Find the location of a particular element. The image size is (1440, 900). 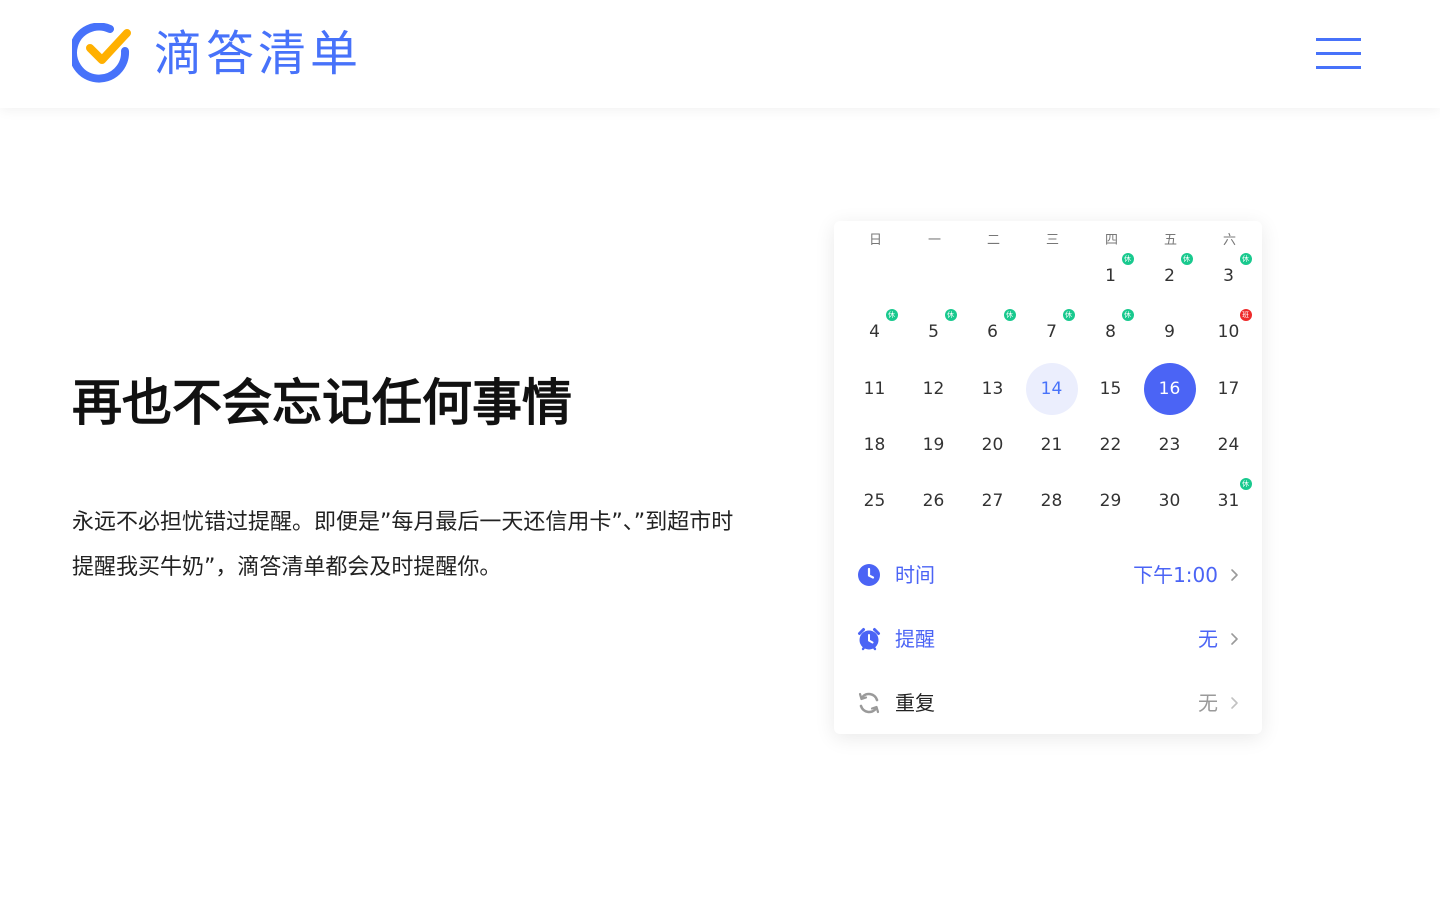

calendar-day: 25 is located at coordinates (875, 501).